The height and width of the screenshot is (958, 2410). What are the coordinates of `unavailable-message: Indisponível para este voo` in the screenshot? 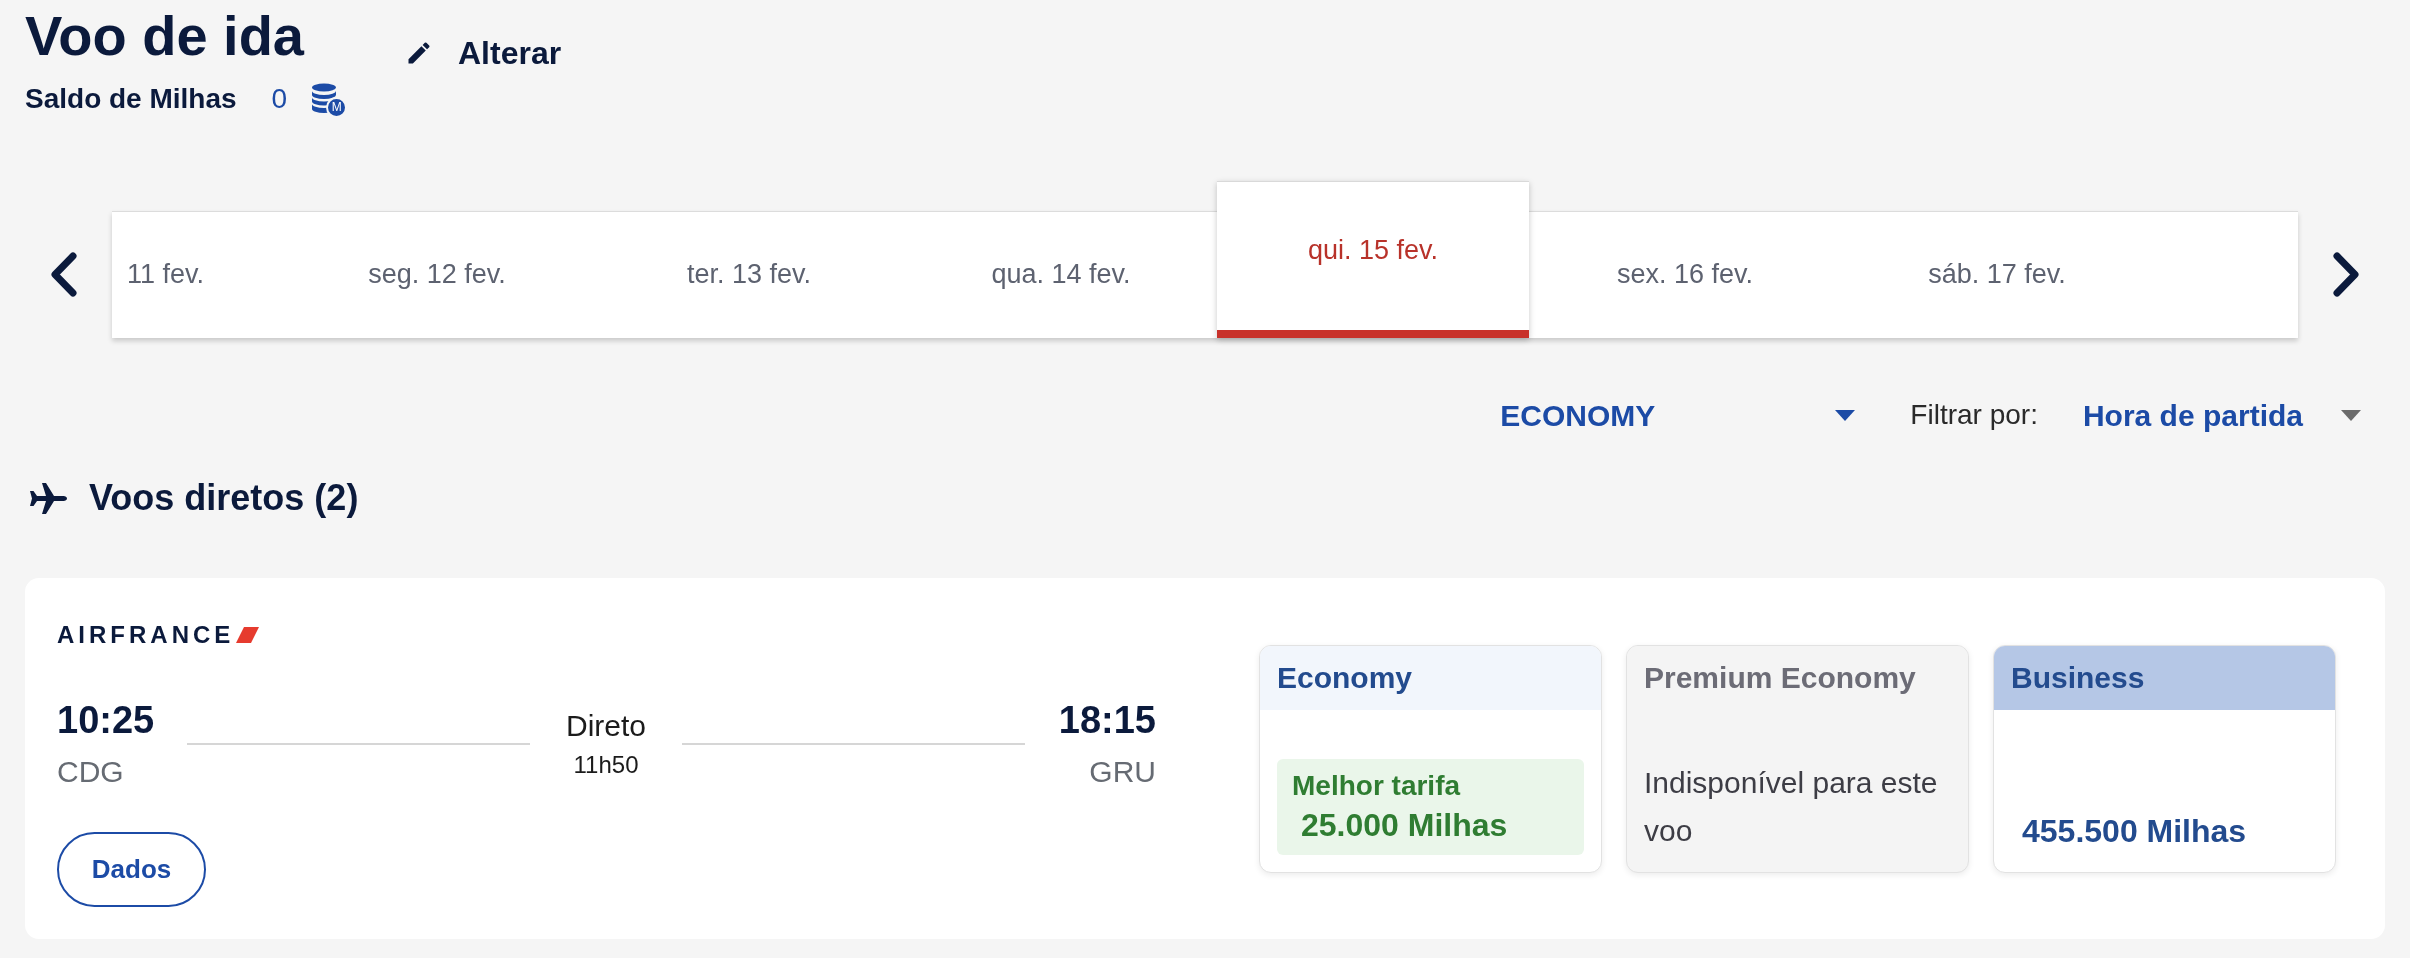 It's located at (1791, 806).